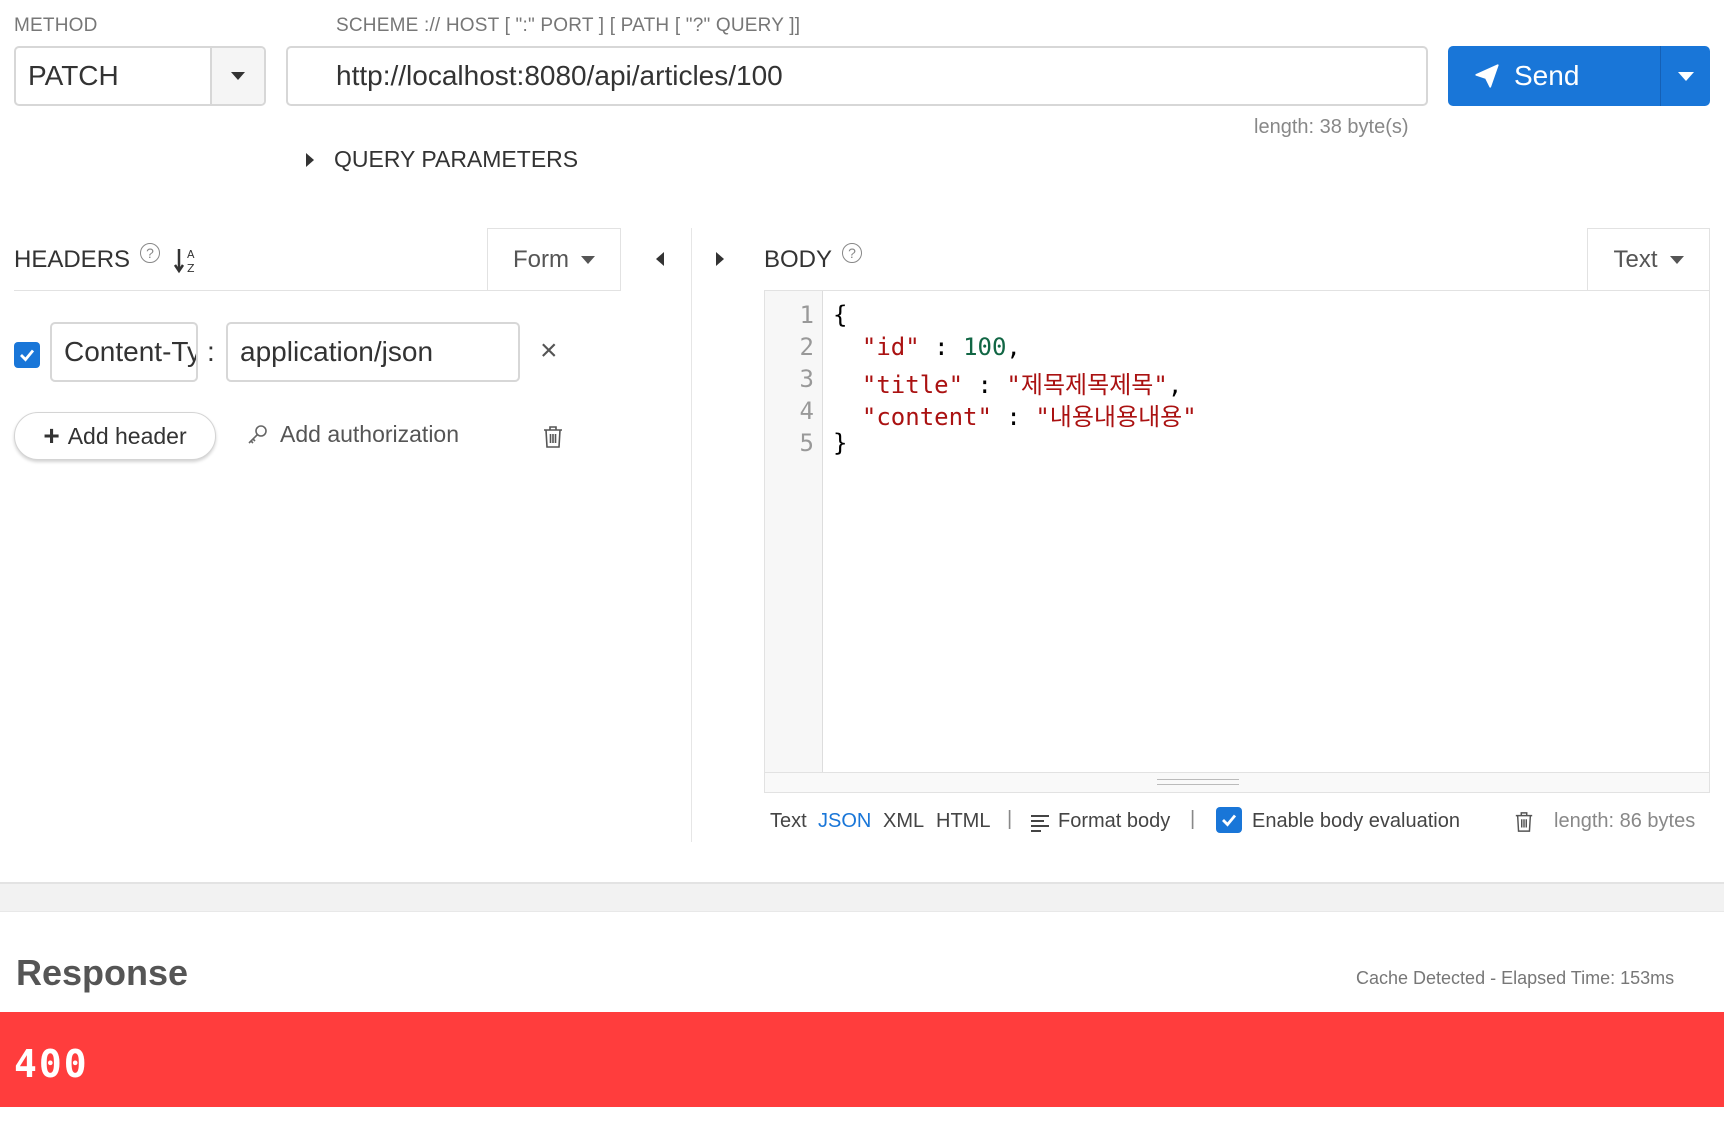 This screenshot has width=1724, height=1128. What do you see at coordinates (926, 417) in the screenshot?
I see `json-key: "content"` at bounding box center [926, 417].